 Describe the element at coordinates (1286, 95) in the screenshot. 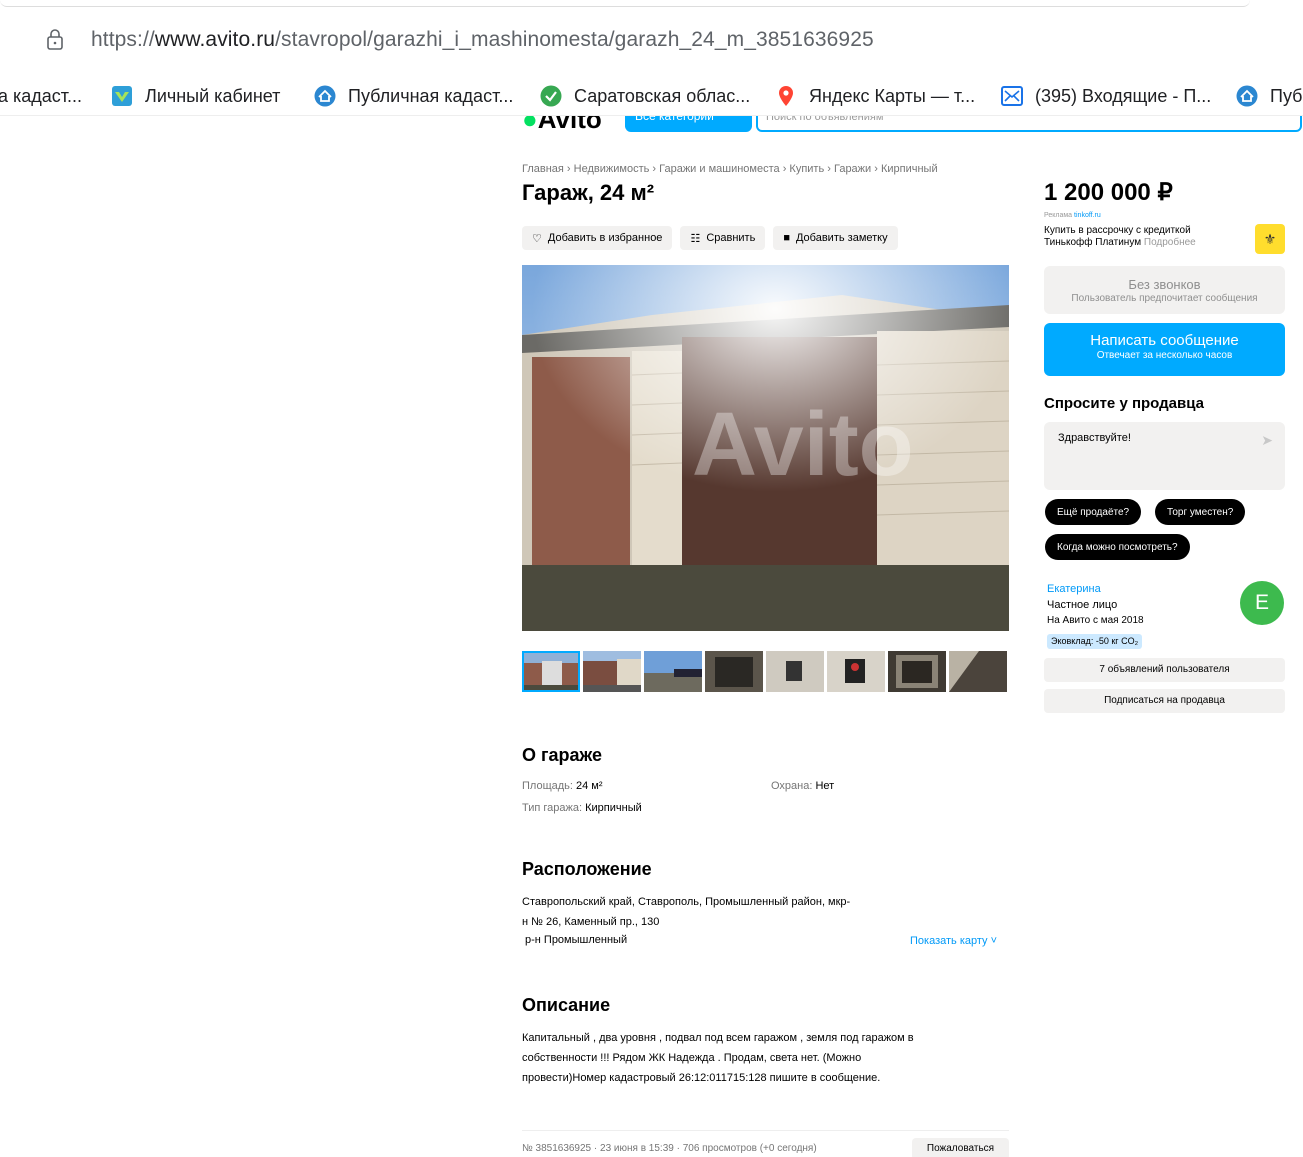

I see `bookmark-label: Пуб` at that location.